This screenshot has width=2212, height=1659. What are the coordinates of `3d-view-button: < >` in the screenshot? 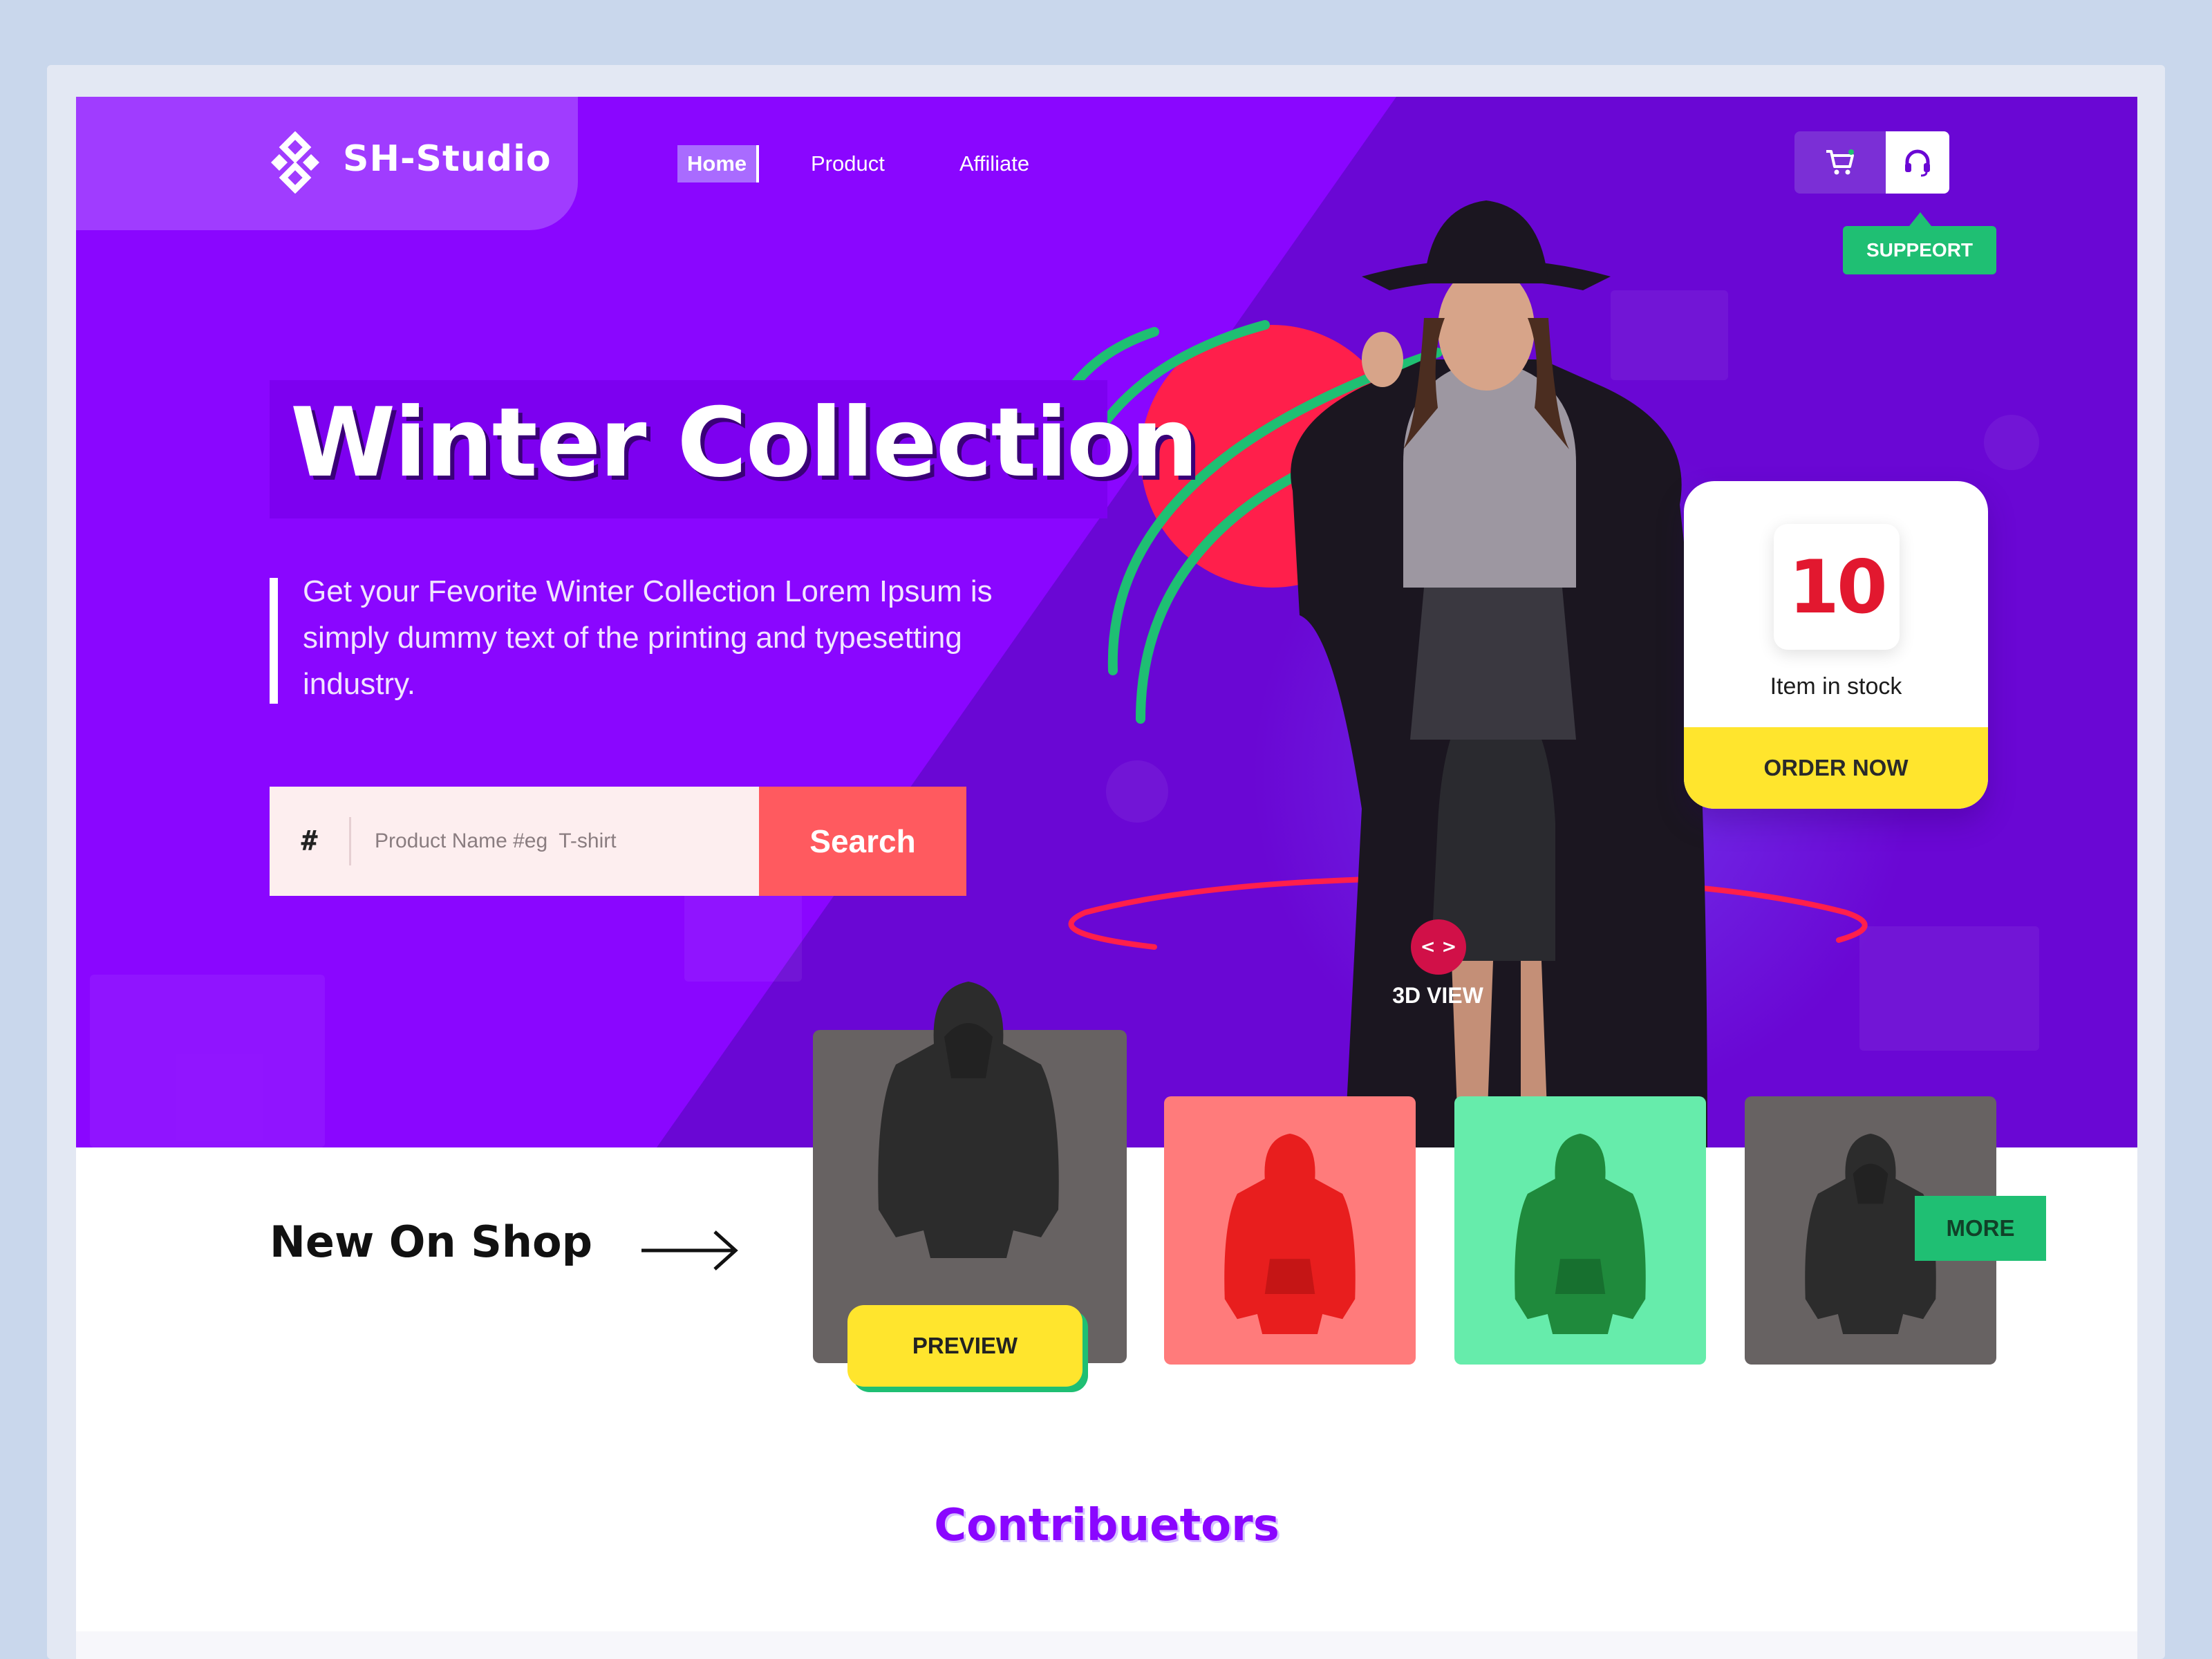 It's located at (1438, 947).